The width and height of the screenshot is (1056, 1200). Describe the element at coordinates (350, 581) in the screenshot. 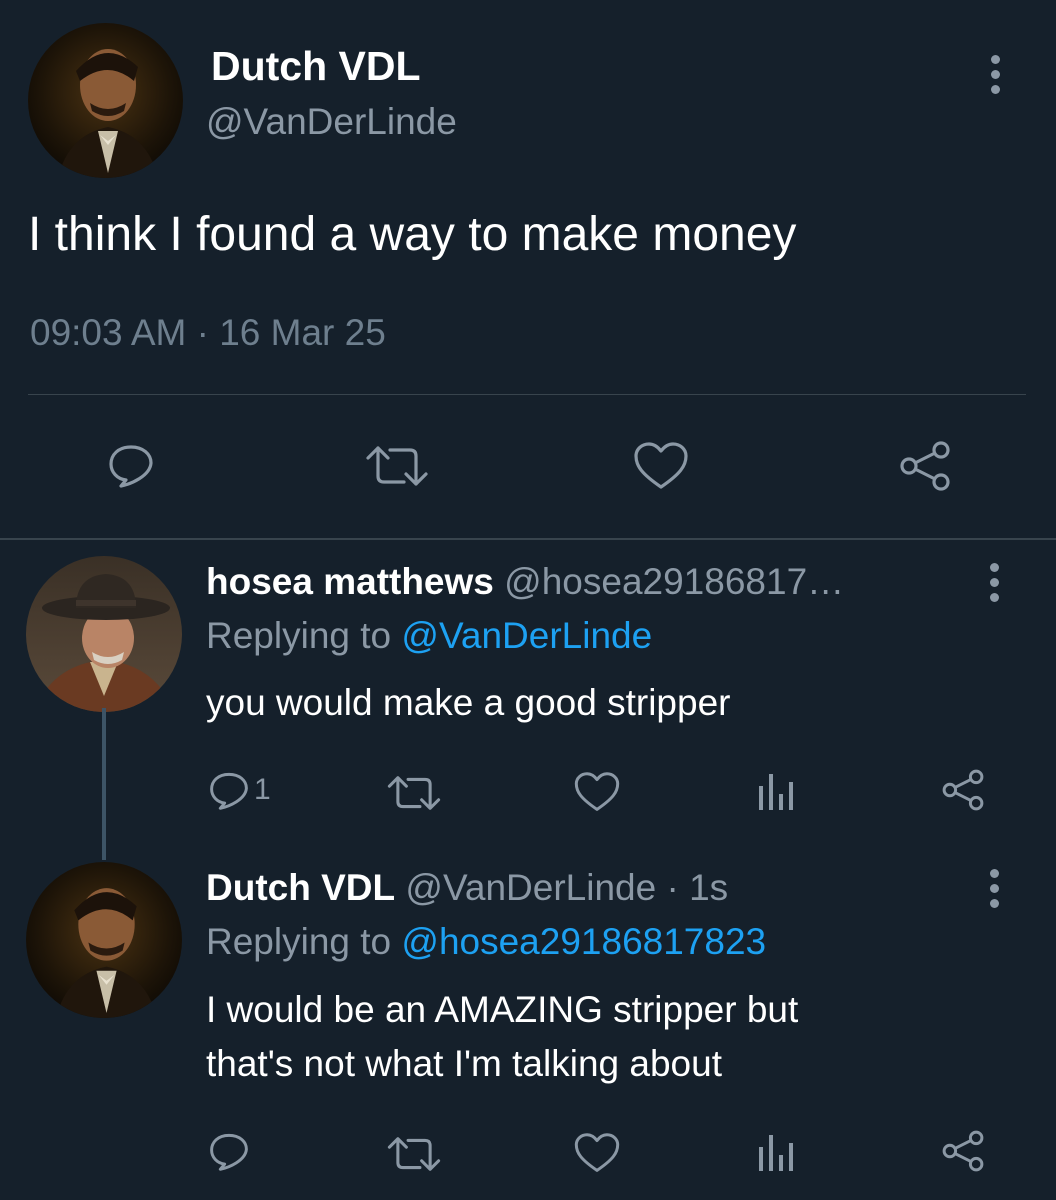

I see `author-display-name: hosea matthews` at that location.